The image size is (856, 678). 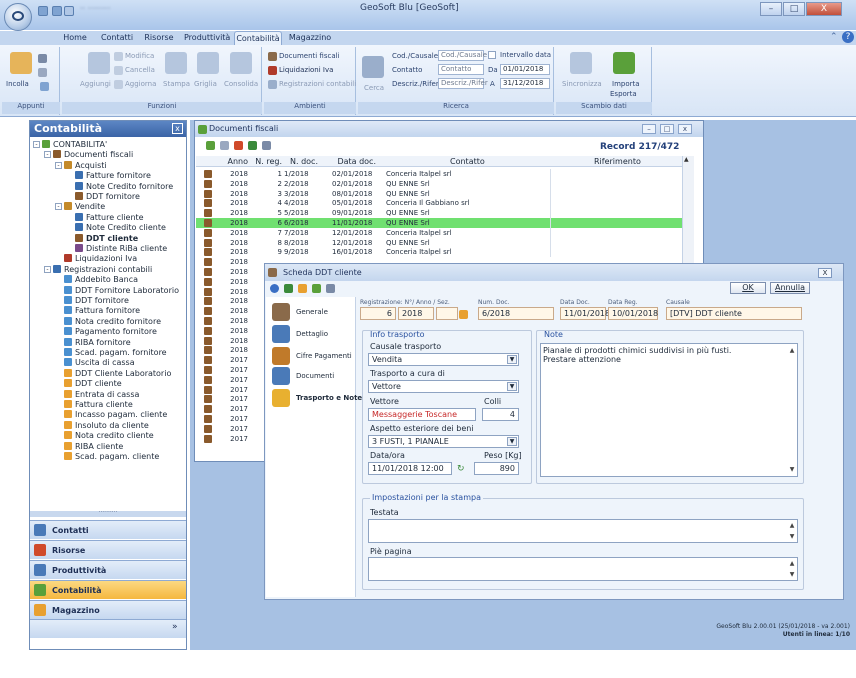 I want to click on tree-item: Uscita di cassa, so click(x=99, y=363).